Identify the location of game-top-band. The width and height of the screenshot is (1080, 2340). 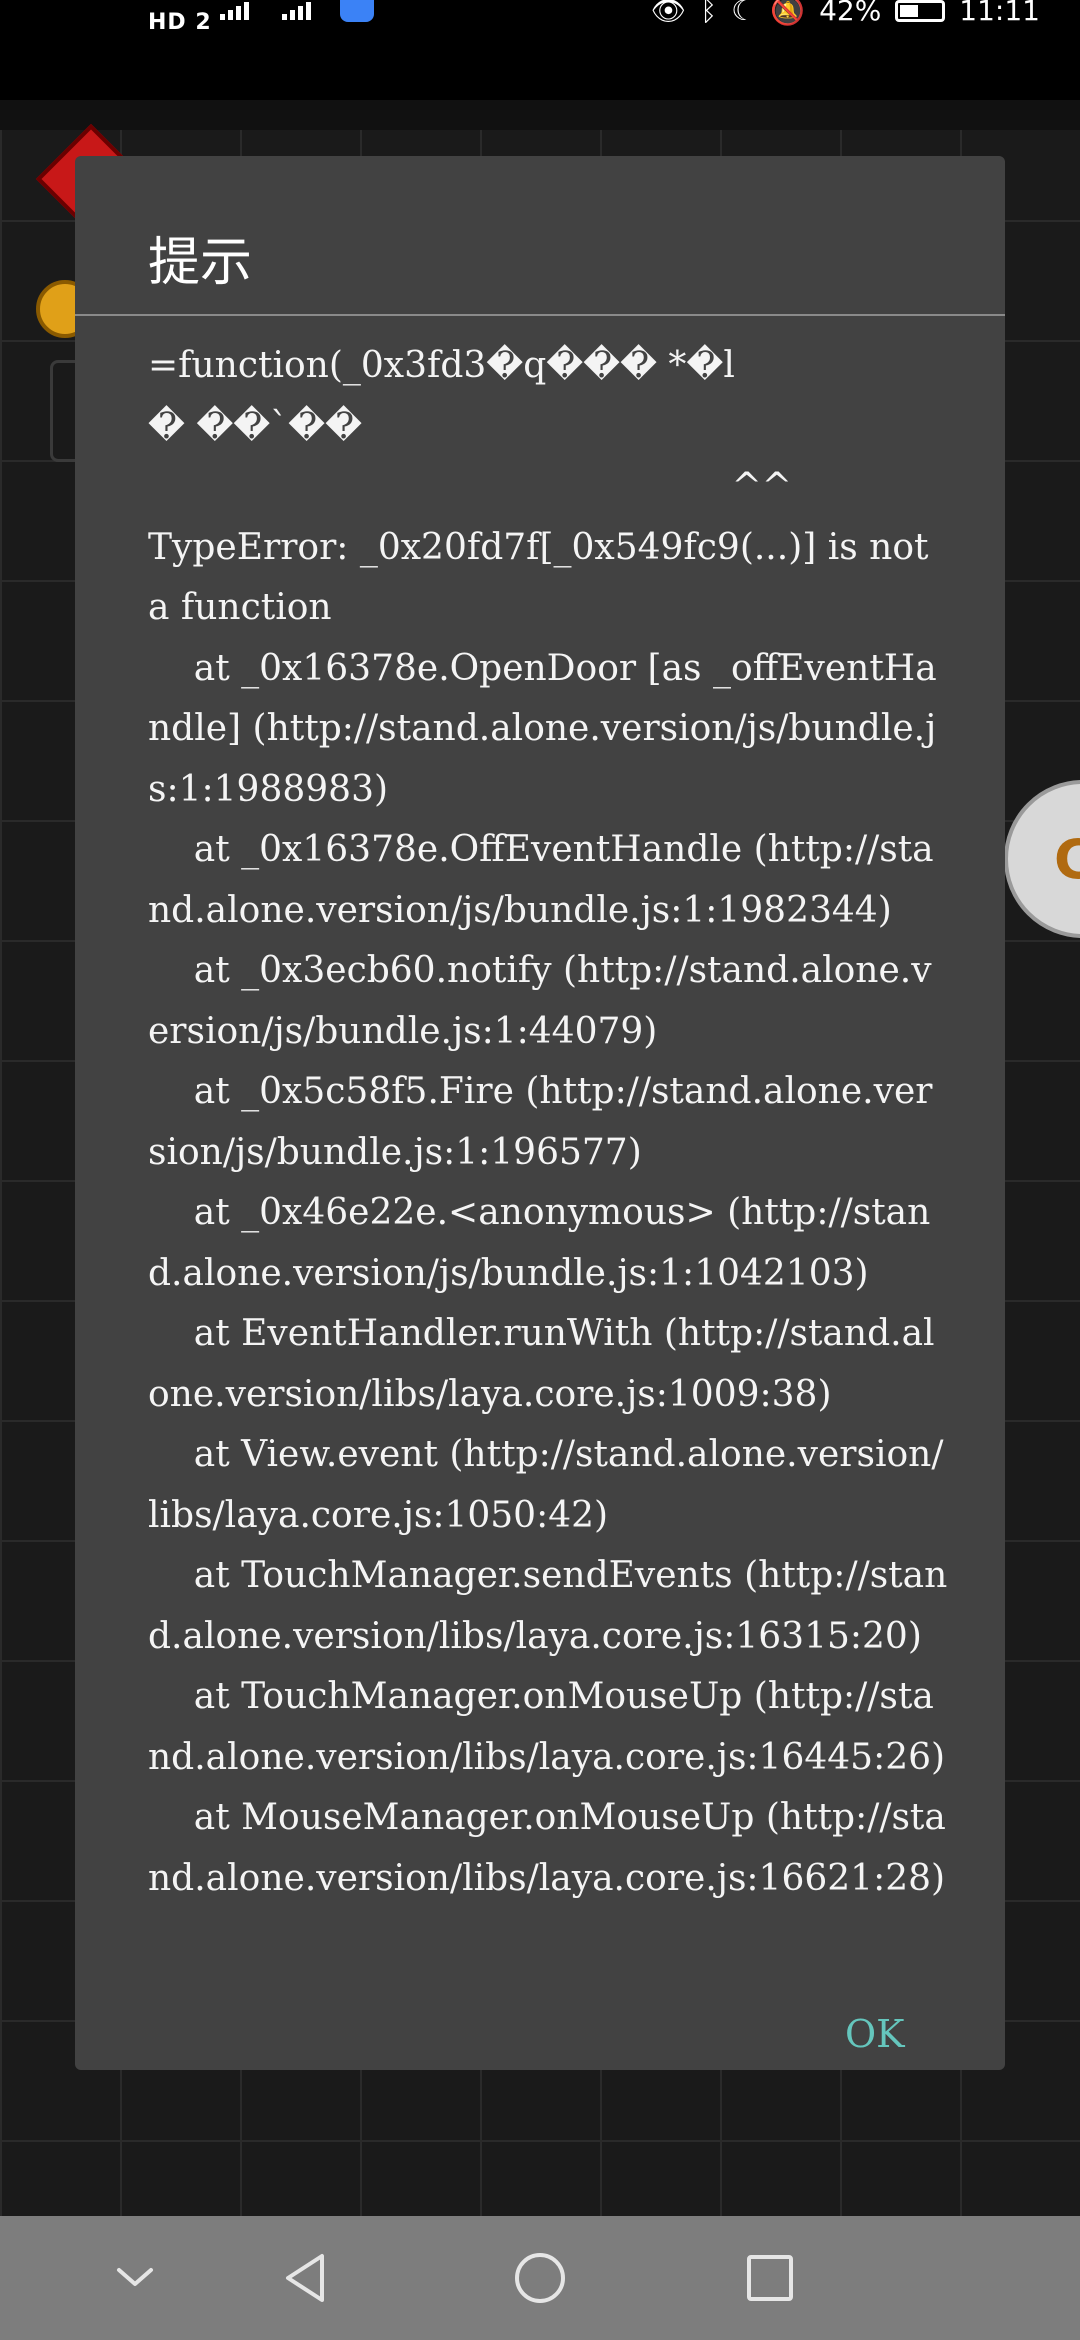
(540, 115).